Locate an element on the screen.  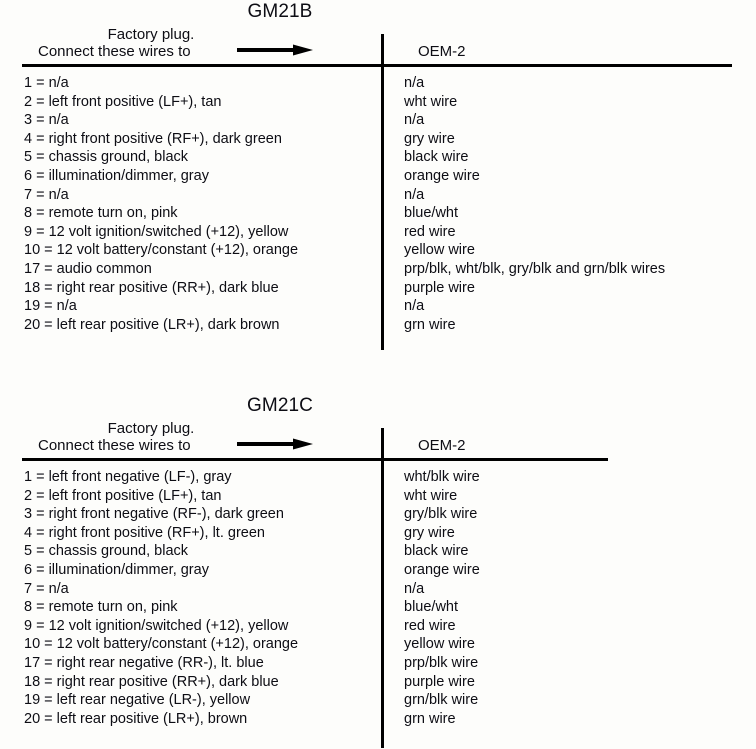
oem-column-header-gm21c: OEM-2 is located at coordinates (442, 445).